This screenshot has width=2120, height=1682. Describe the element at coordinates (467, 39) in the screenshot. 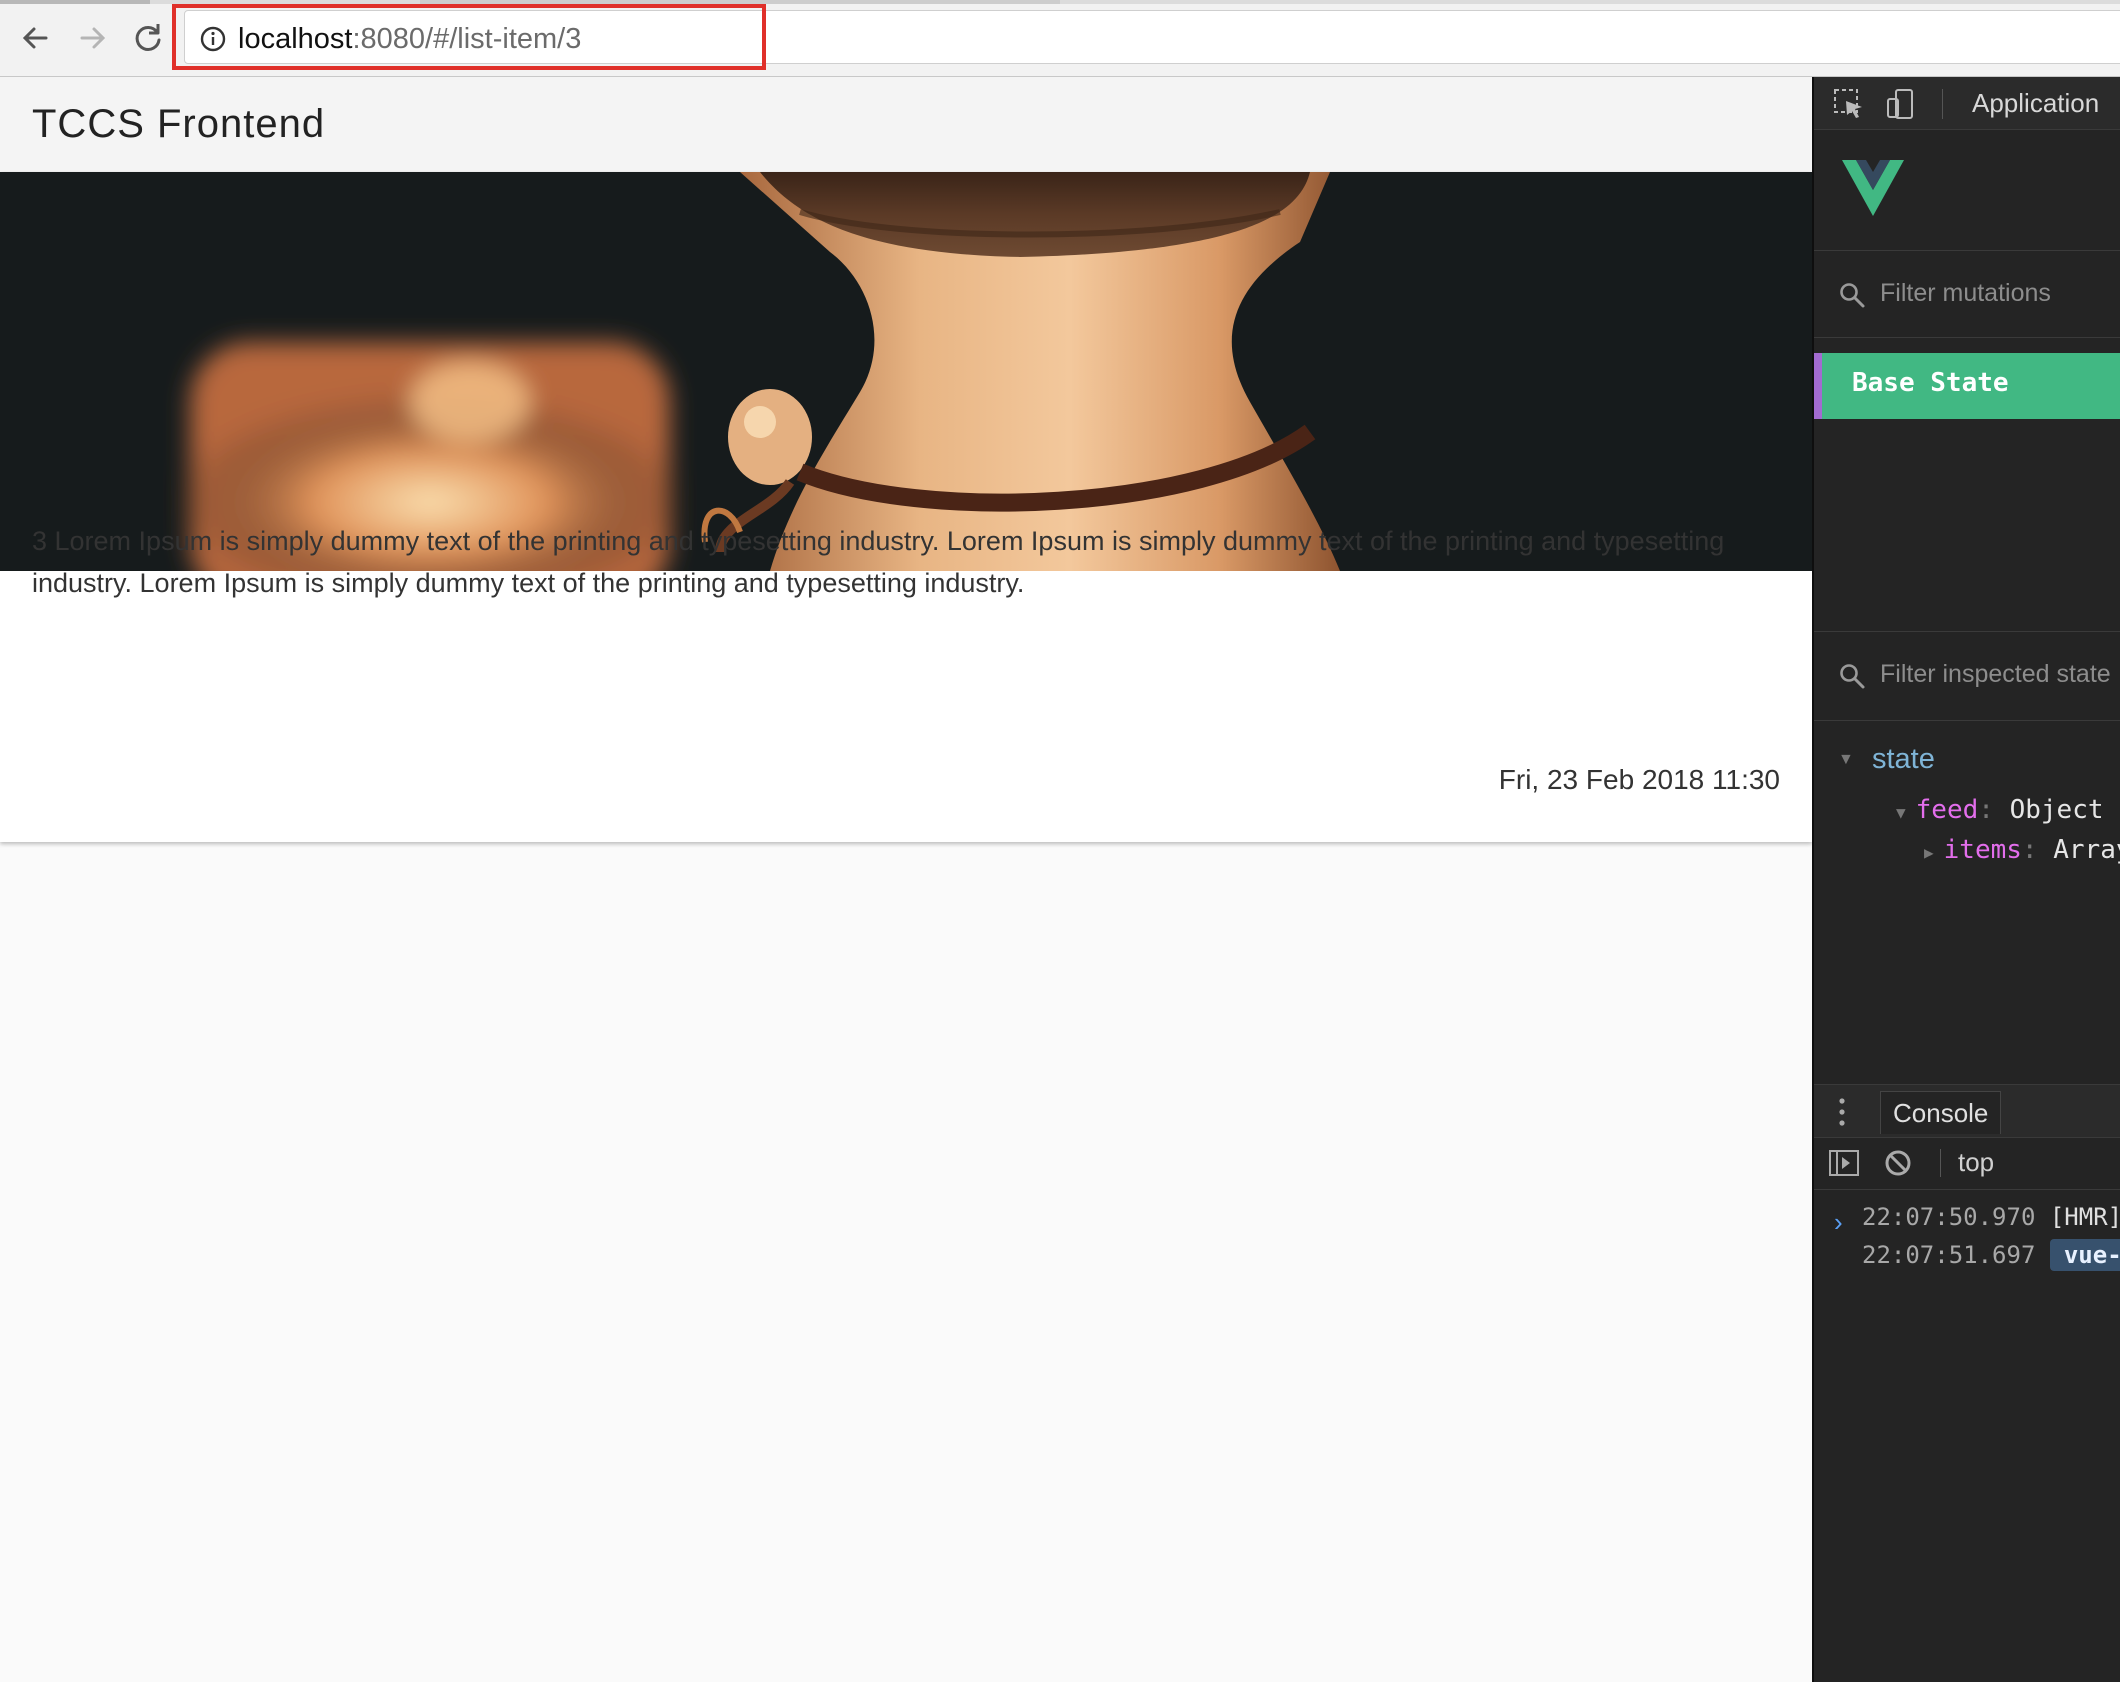

I see `url-path: :8080/#/list-item/3` at that location.